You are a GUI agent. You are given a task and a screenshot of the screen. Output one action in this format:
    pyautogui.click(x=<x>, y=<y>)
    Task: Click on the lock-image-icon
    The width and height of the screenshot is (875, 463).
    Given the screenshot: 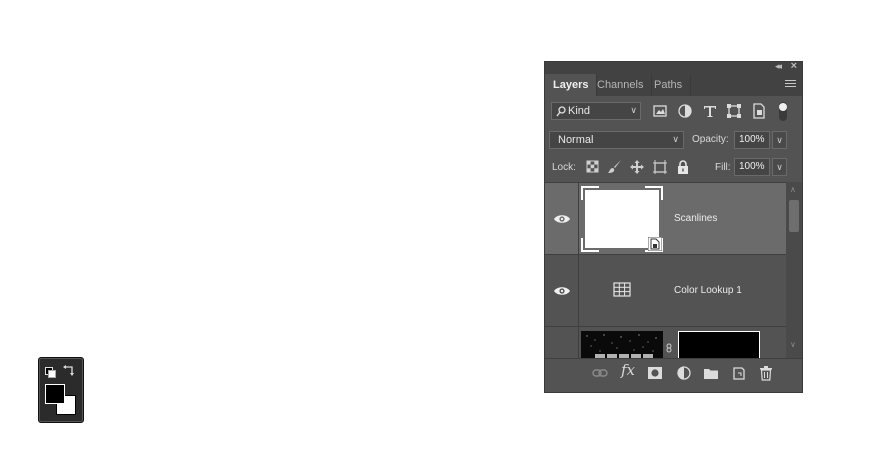 What is the action you would take?
    pyautogui.click(x=615, y=167)
    